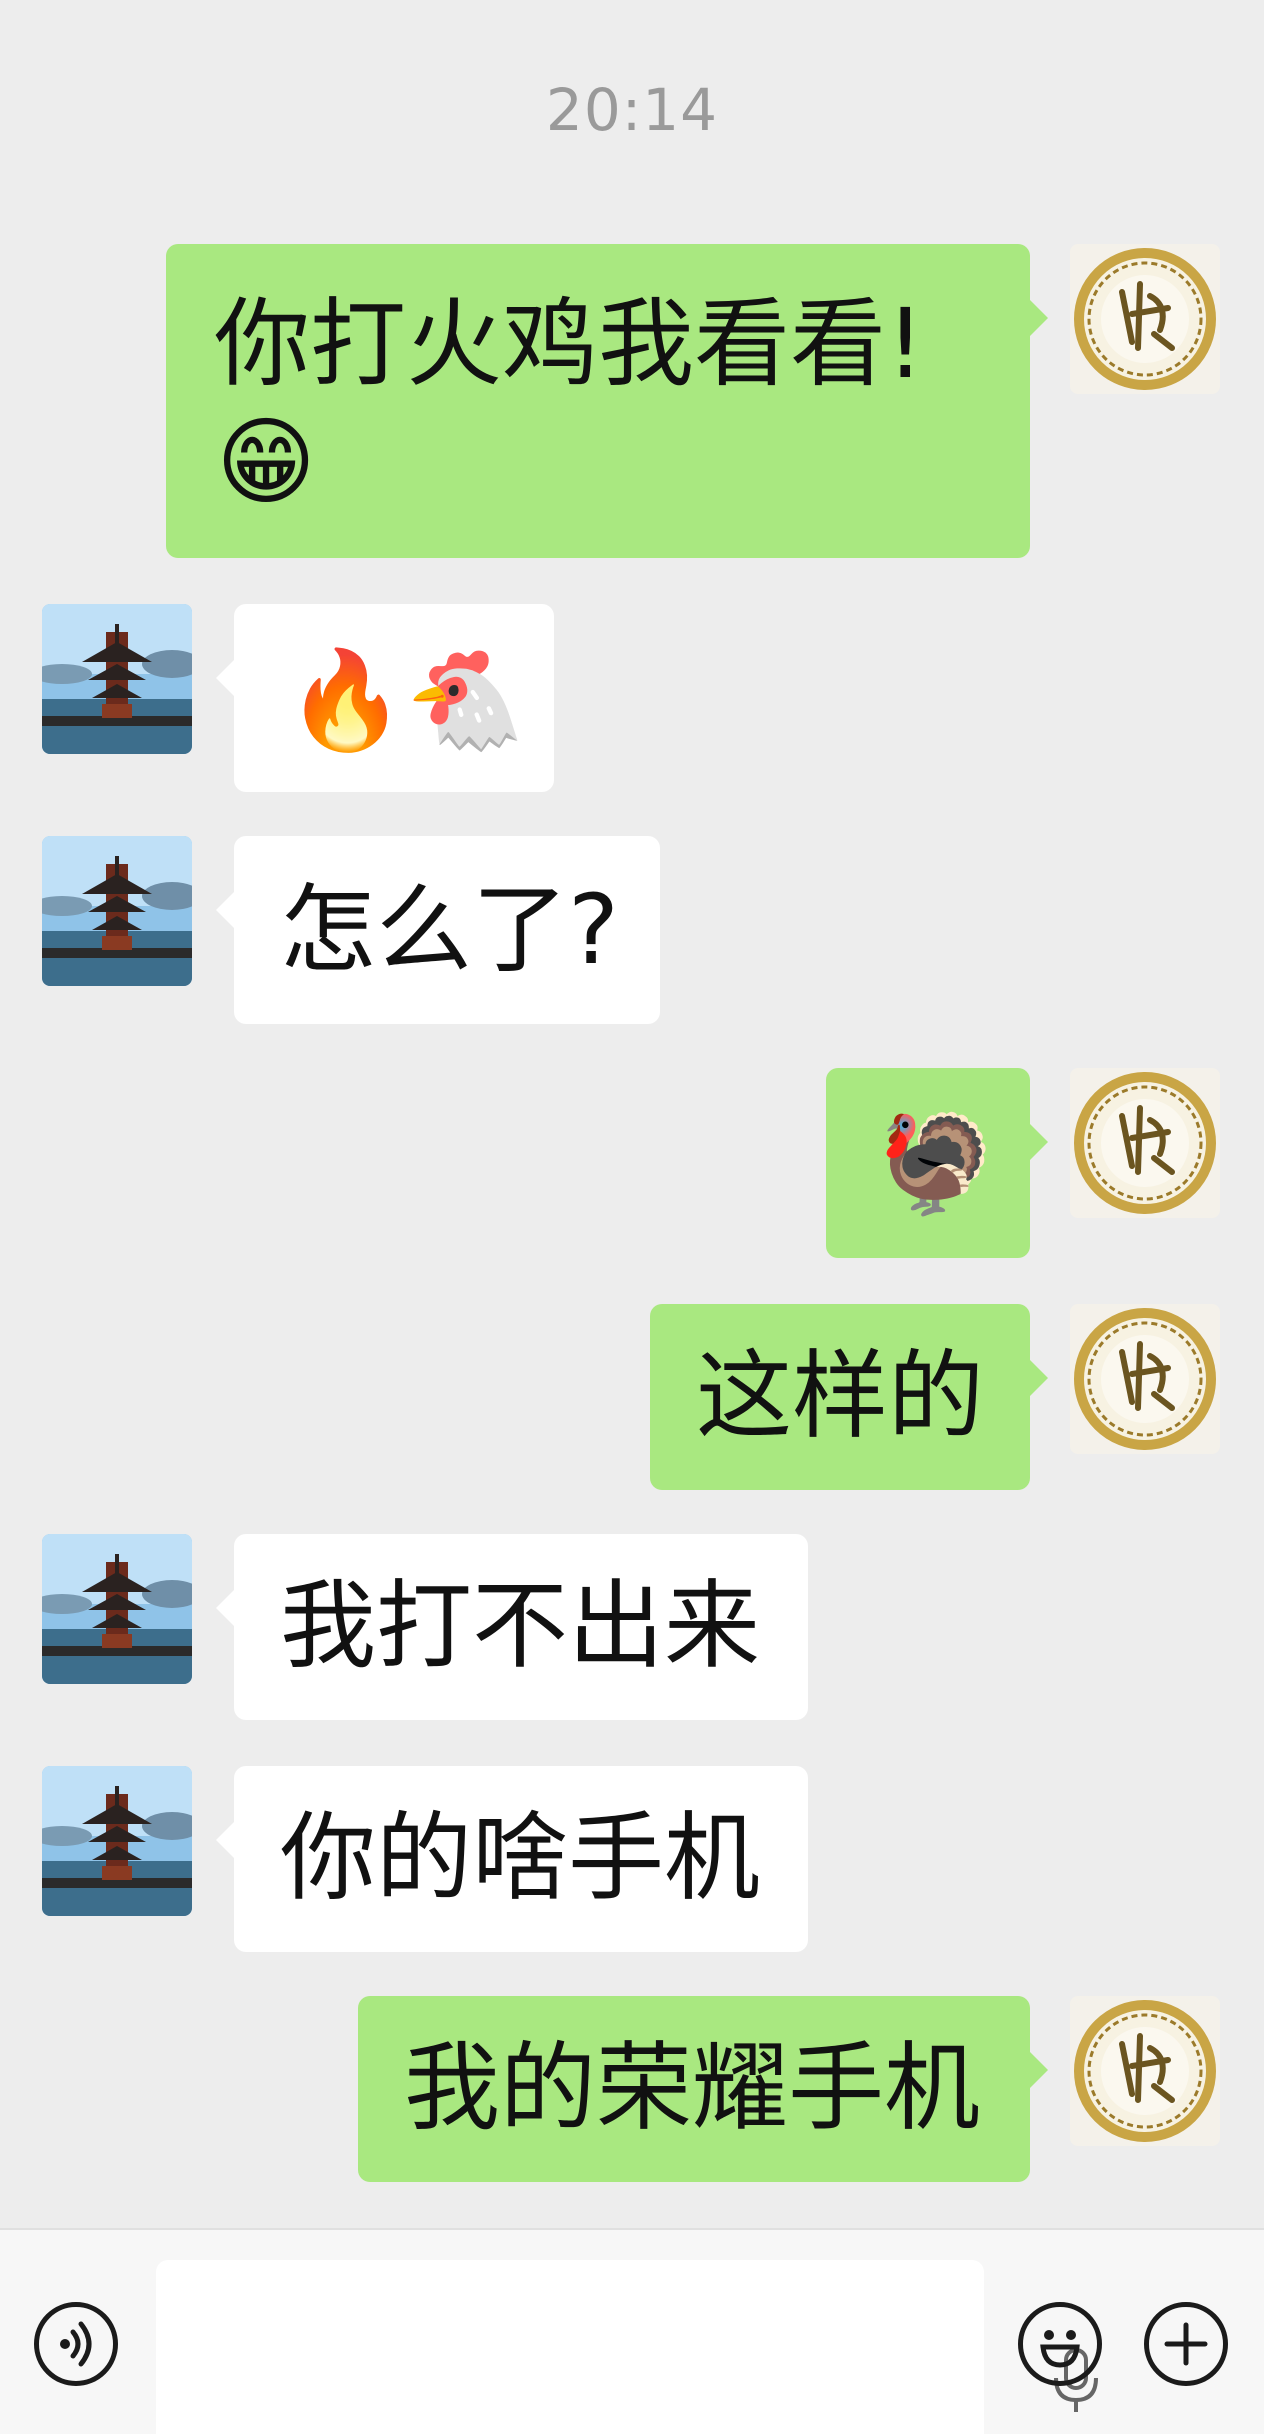 This screenshot has width=1264, height=2434. Describe the element at coordinates (840, 1396) in the screenshot. I see `message-text: 这样的` at that location.